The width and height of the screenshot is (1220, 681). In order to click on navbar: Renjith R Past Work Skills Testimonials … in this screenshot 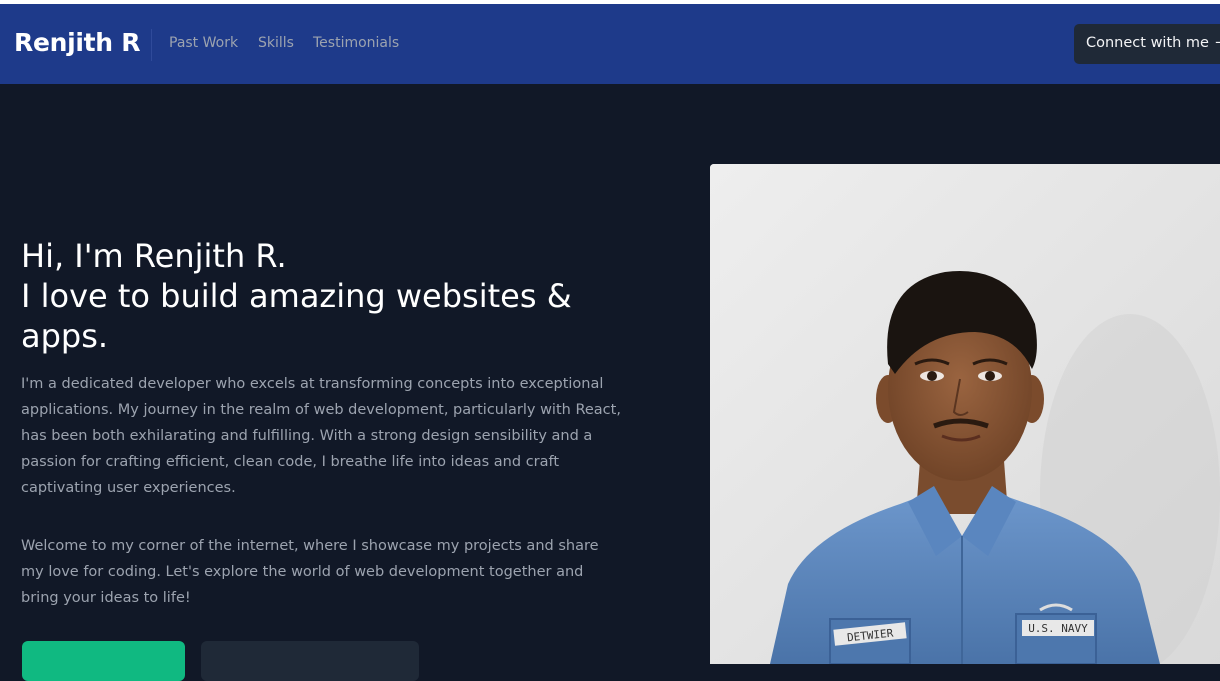, I will do `click(610, 44)`.